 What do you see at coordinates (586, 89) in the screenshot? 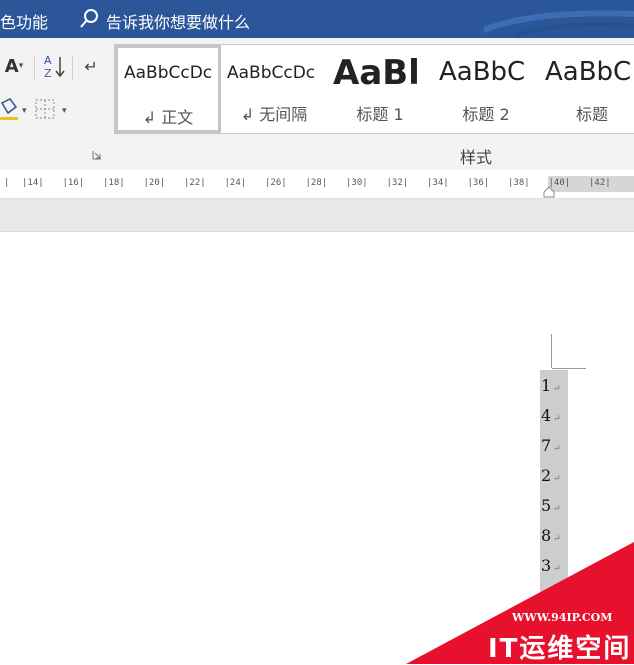
I see `style-title: AaBbC 标题` at bounding box center [586, 89].